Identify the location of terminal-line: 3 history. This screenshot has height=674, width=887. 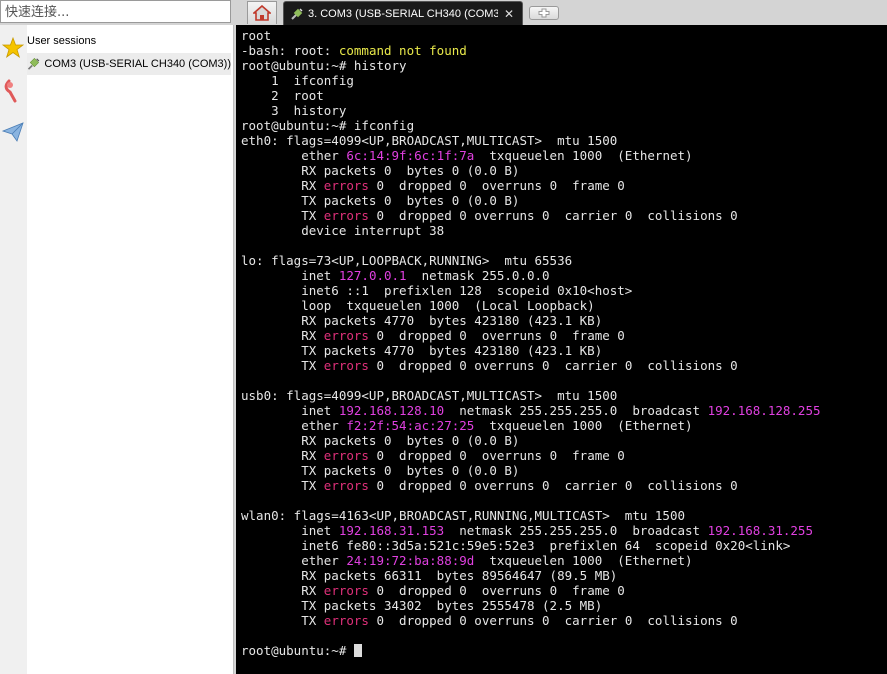
(531, 110).